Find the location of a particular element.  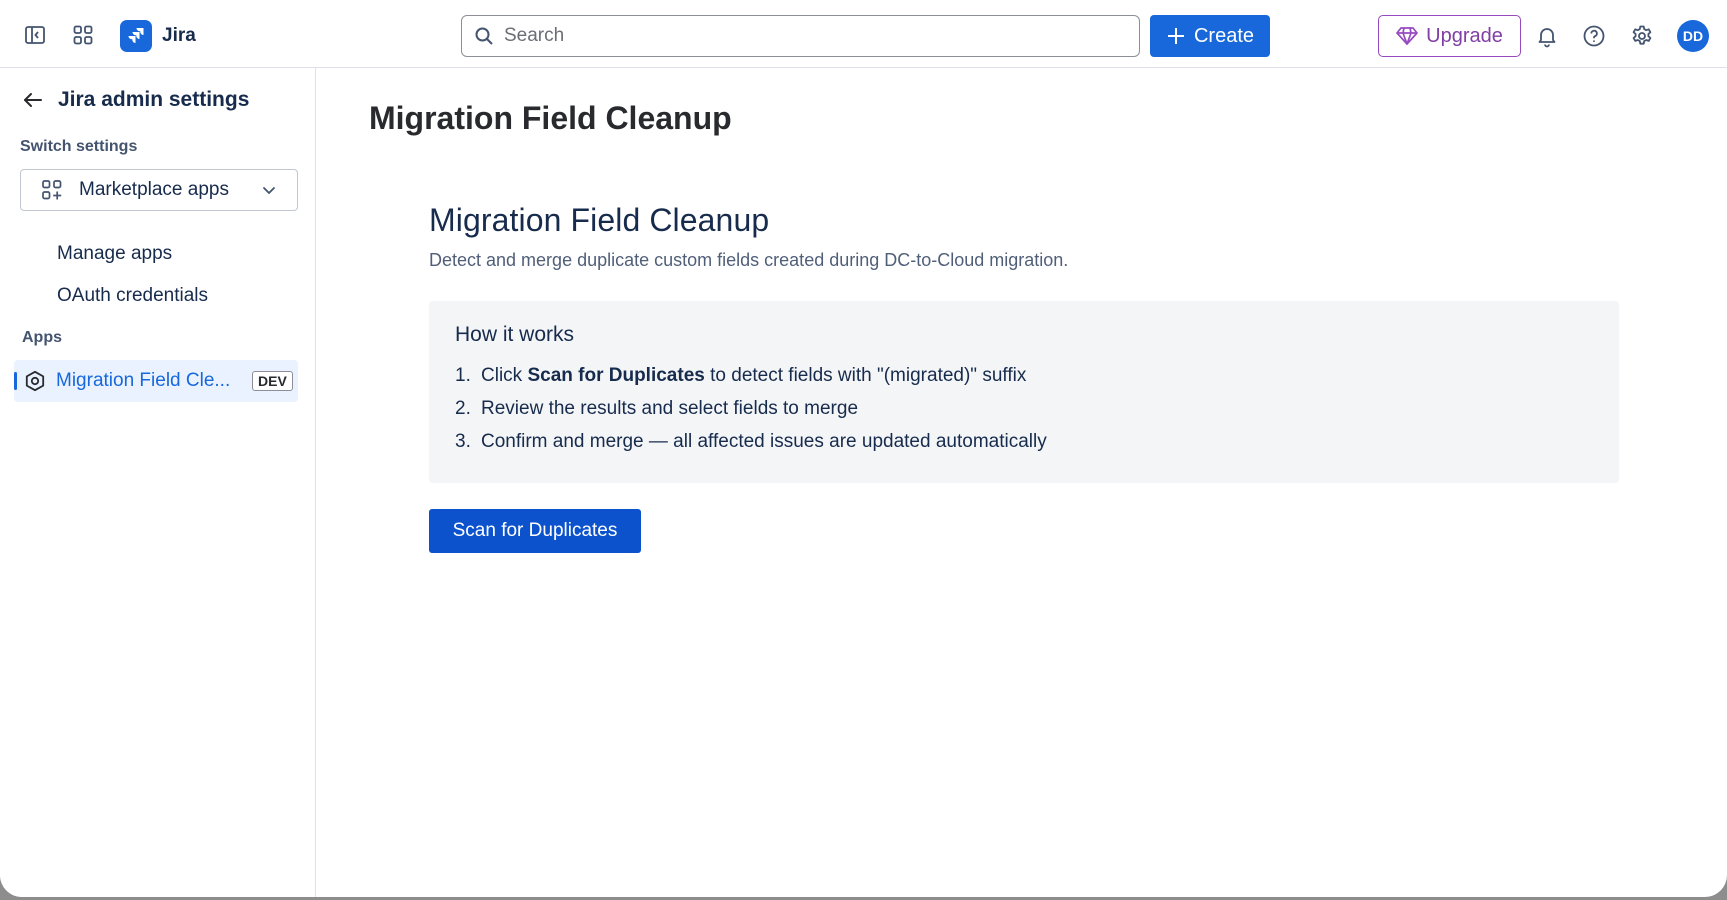

sidebar-item-migration-field-cleanup: Migration Field Cle... DEV is located at coordinates (156, 381).